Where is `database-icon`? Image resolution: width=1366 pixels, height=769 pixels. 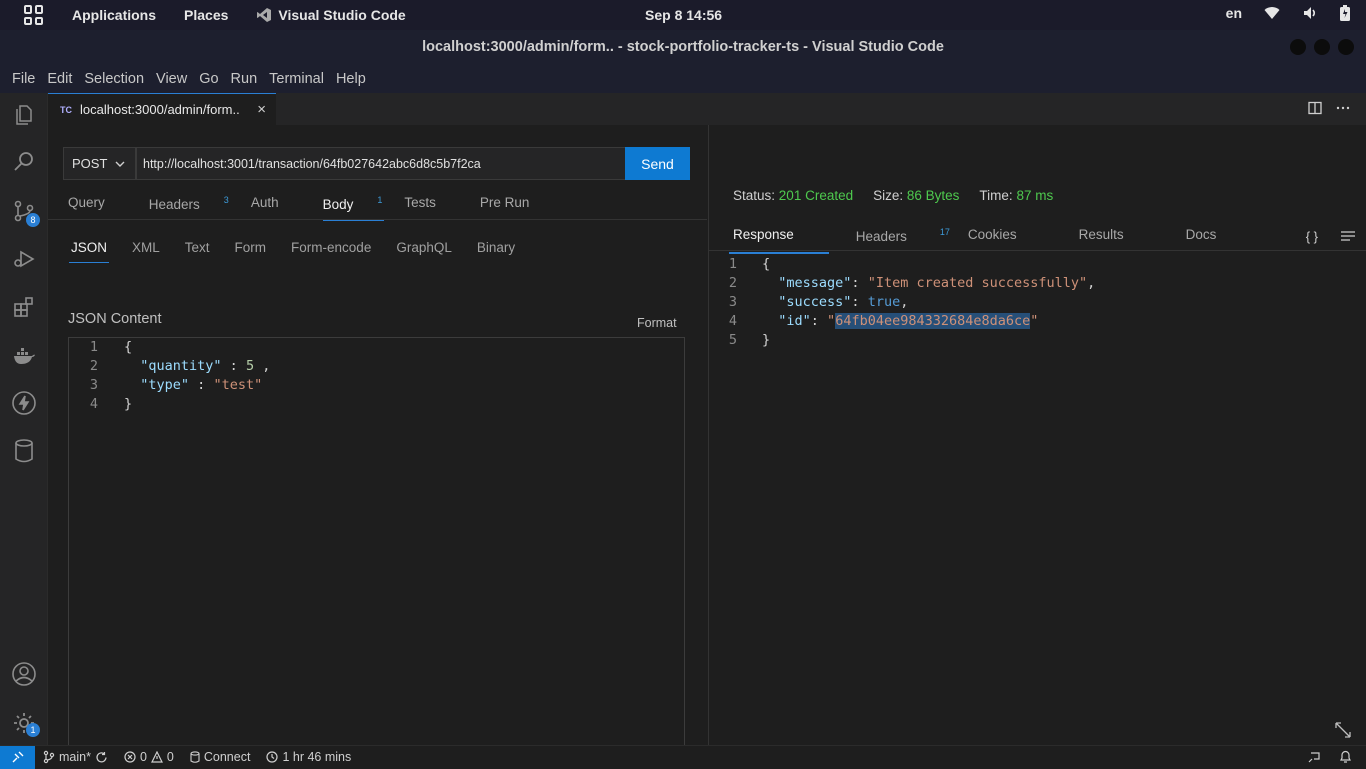 database-icon is located at coordinates (24, 451).